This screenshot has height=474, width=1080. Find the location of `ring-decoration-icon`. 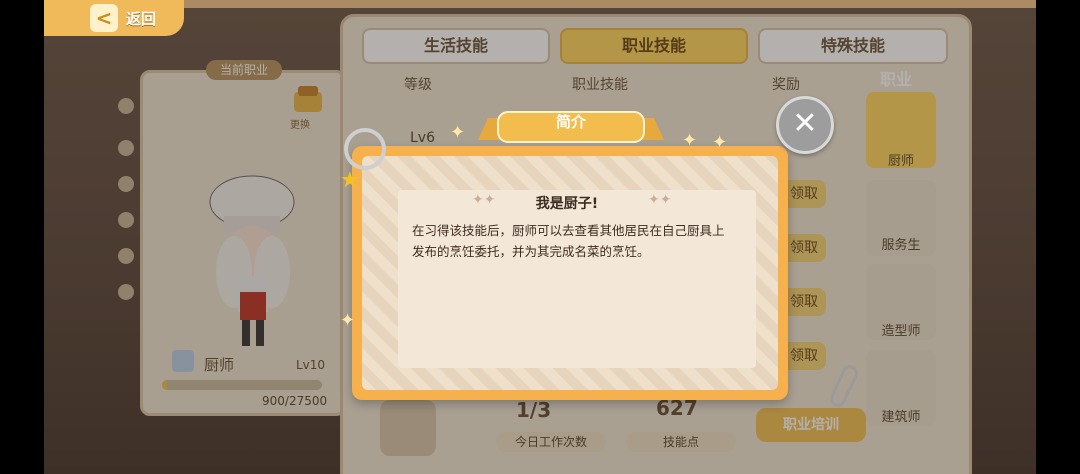

ring-decoration-icon is located at coordinates (365, 149).